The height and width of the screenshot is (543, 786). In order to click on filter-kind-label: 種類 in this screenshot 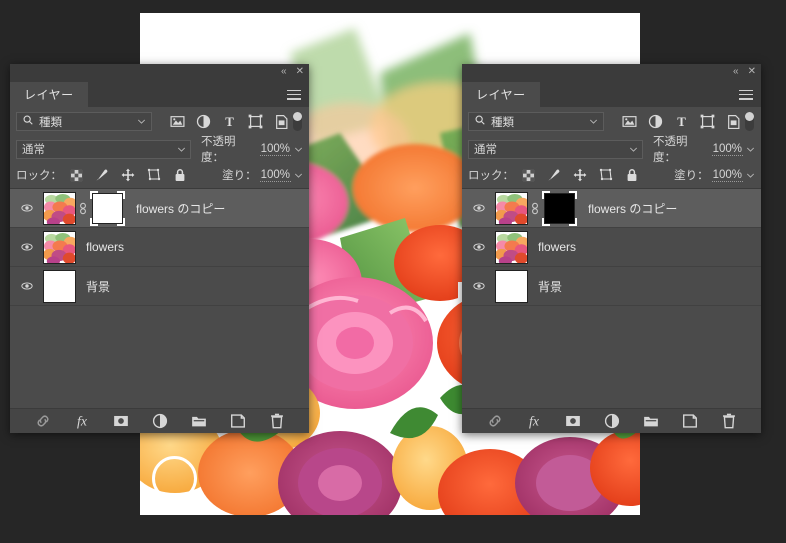, I will do `click(50, 122)`.